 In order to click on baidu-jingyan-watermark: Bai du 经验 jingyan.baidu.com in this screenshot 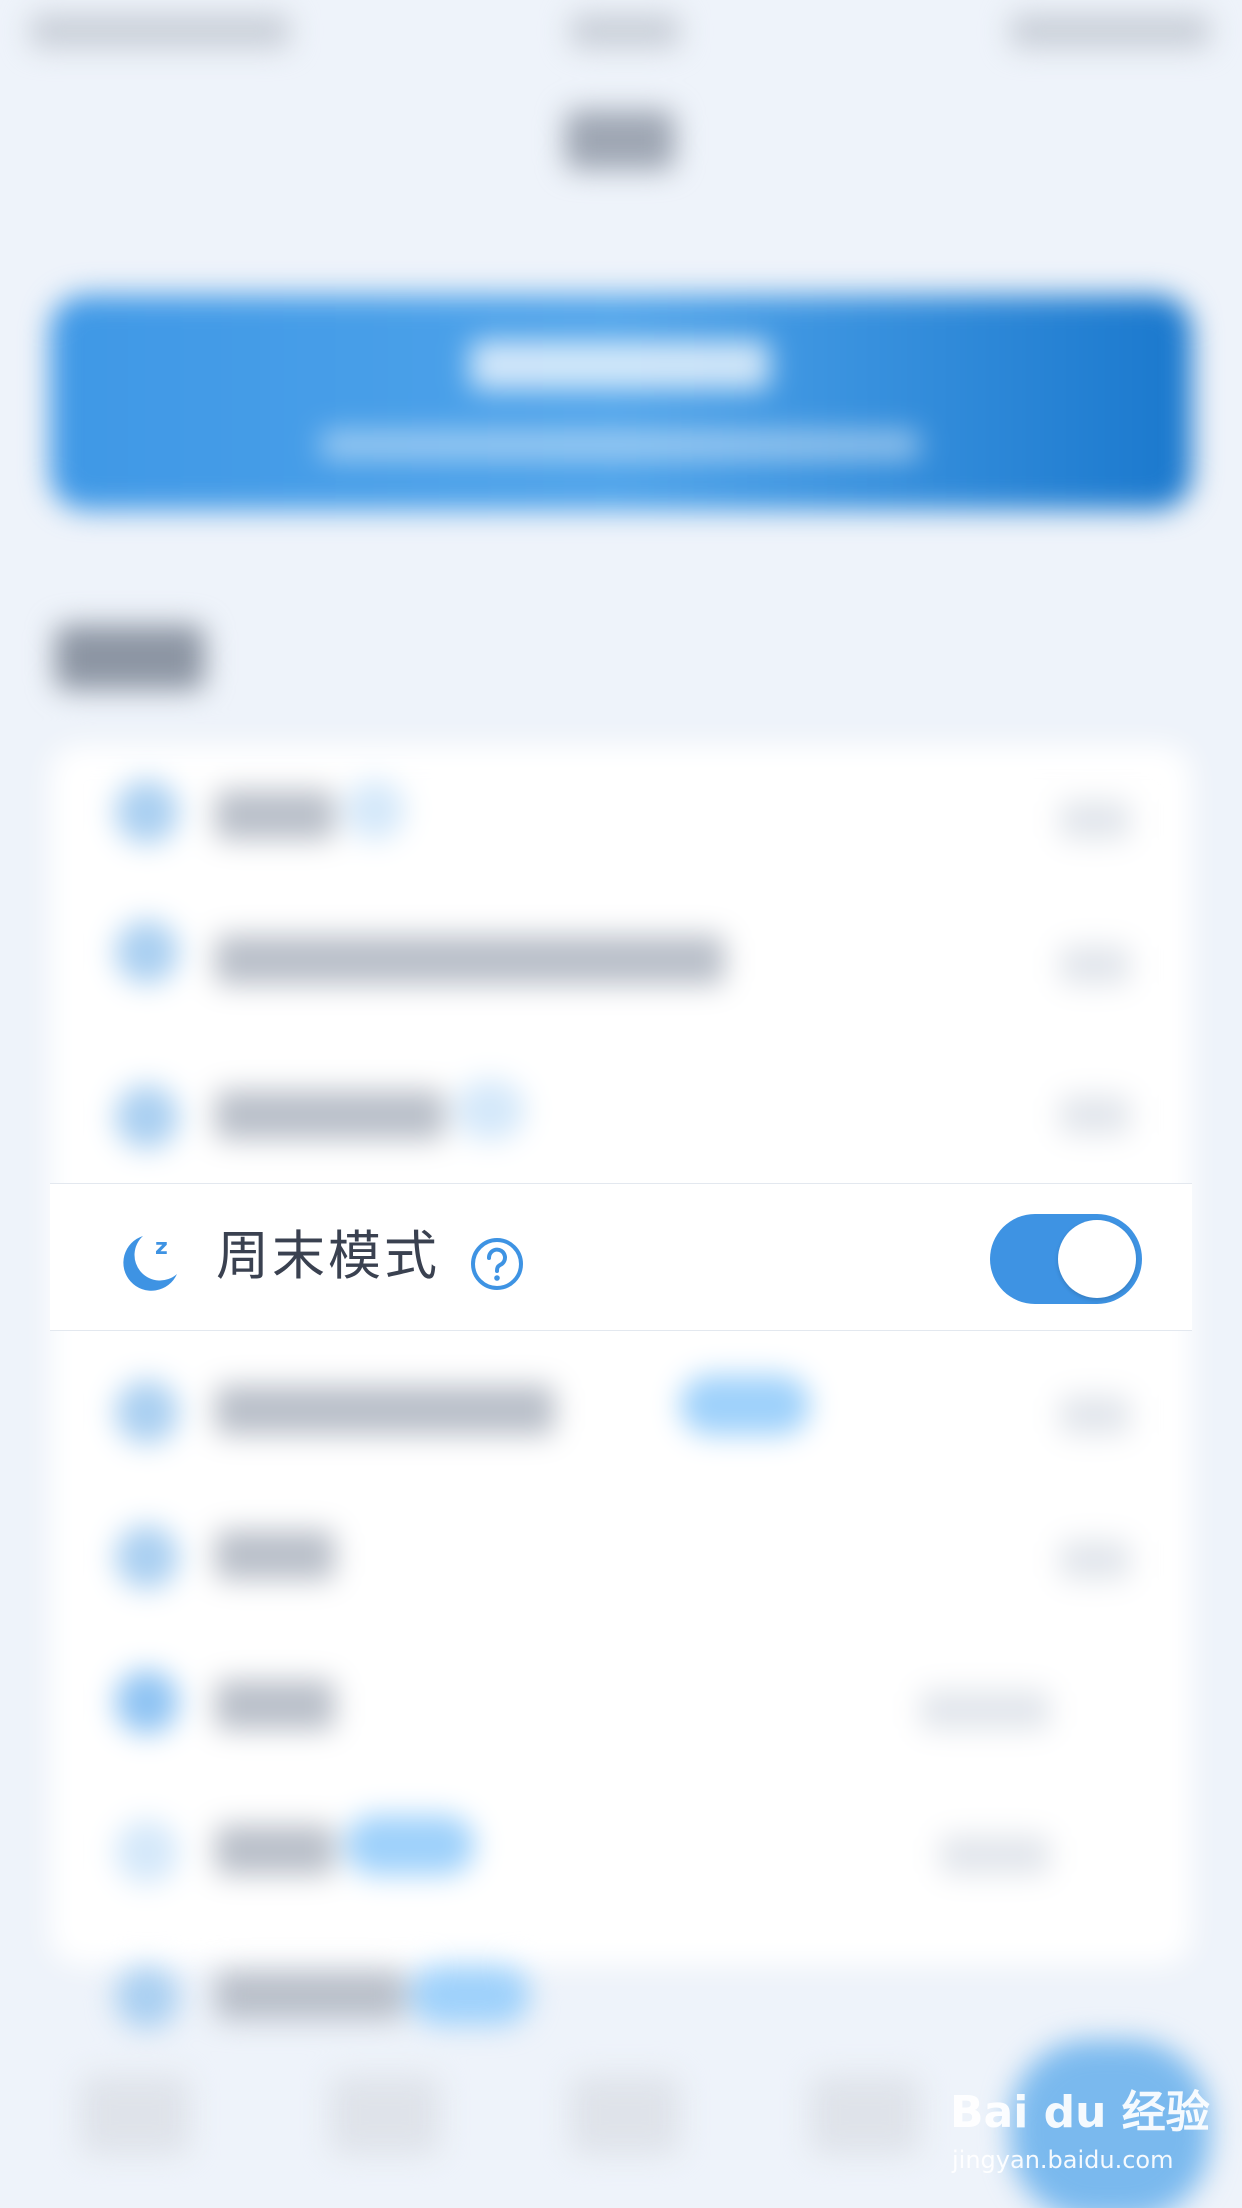, I will do `click(1080, 2135)`.